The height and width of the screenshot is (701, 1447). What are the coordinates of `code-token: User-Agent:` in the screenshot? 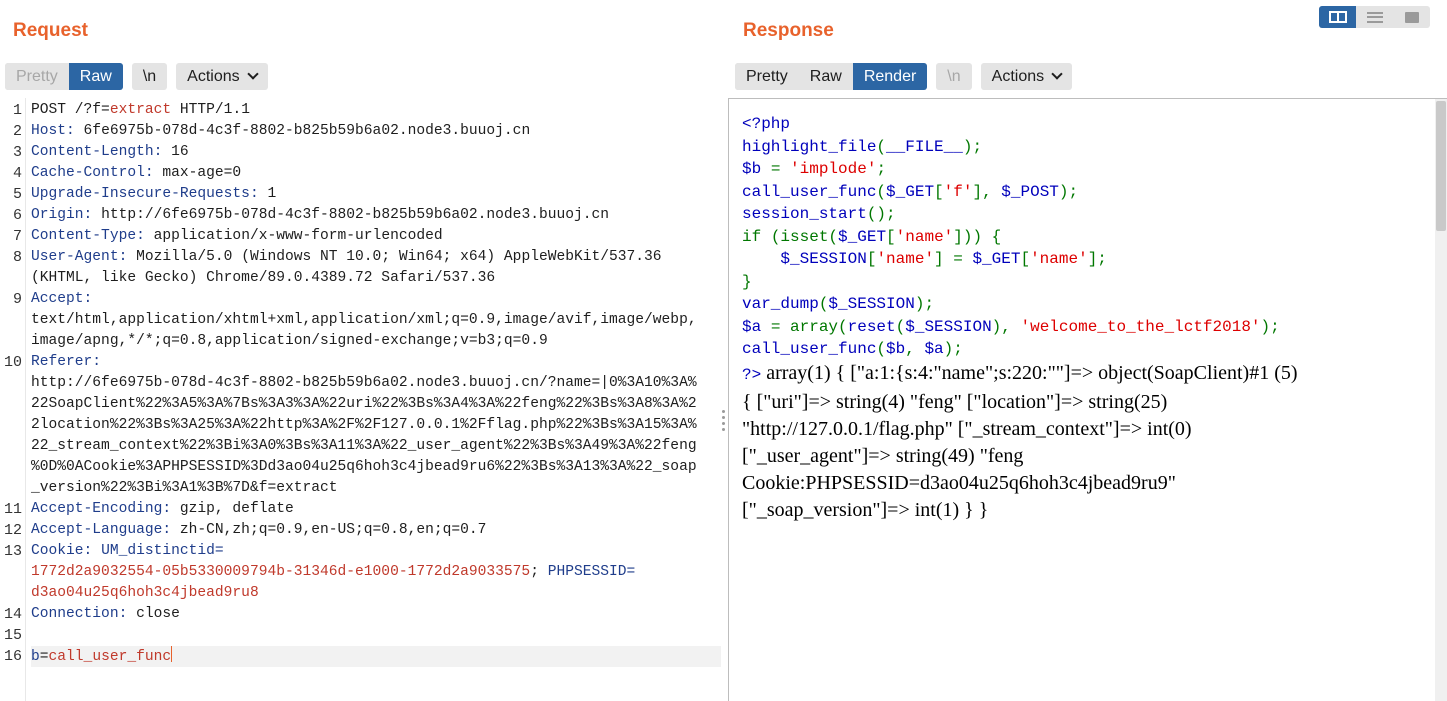 It's located at (79, 257).